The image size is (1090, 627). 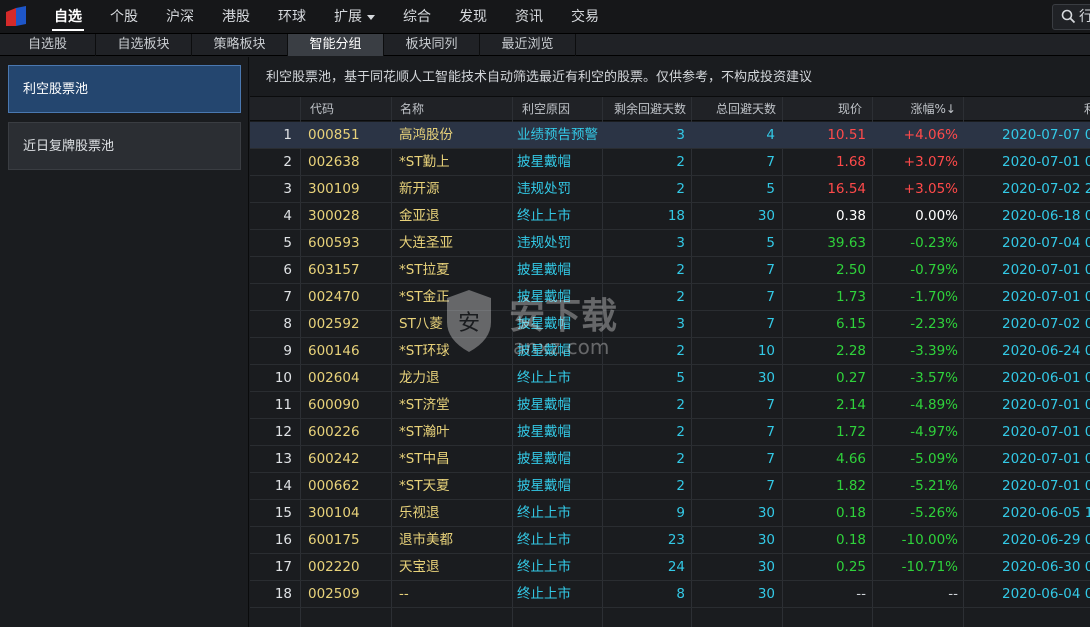 I want to click on nav-item-3: 港股, so click(x=236, y=17).